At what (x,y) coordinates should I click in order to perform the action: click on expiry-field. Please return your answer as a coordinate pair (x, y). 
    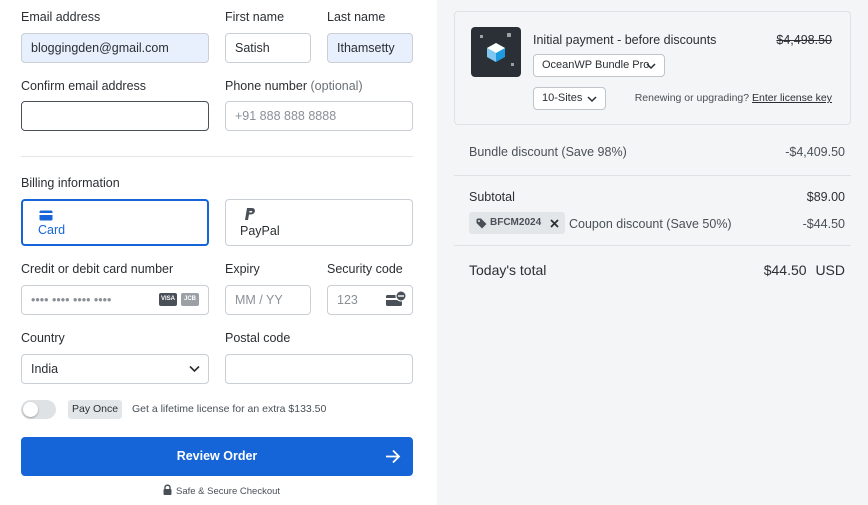
    Looking at the image, I should click on (268, 300).